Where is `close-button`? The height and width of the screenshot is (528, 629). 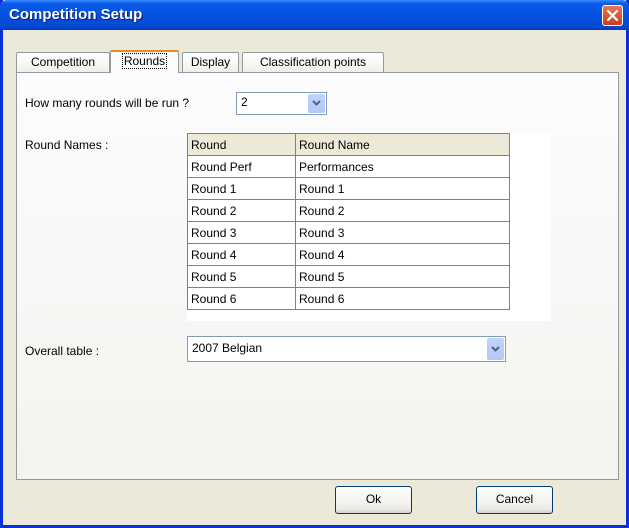
close-button is located at coordinates (612, 15).